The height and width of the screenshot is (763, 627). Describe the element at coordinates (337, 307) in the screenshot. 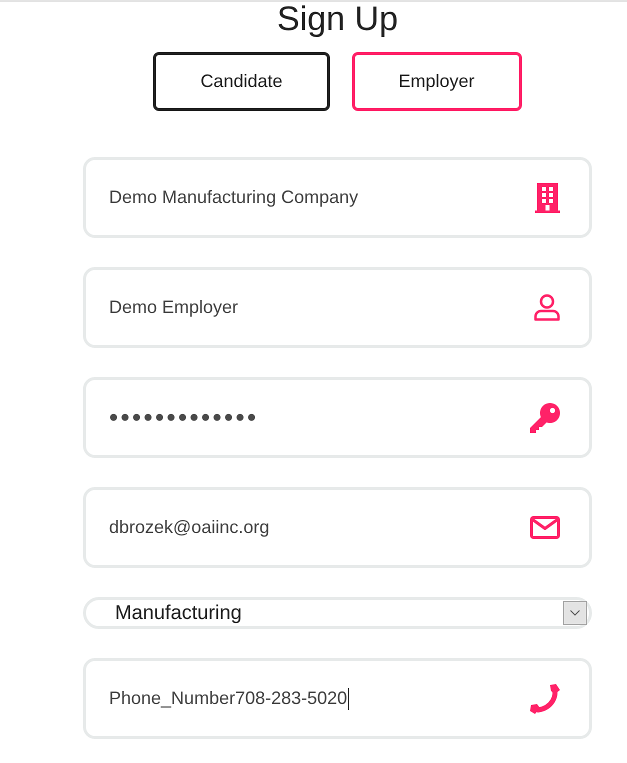

I see `input-field: Demo Employer` at that location.